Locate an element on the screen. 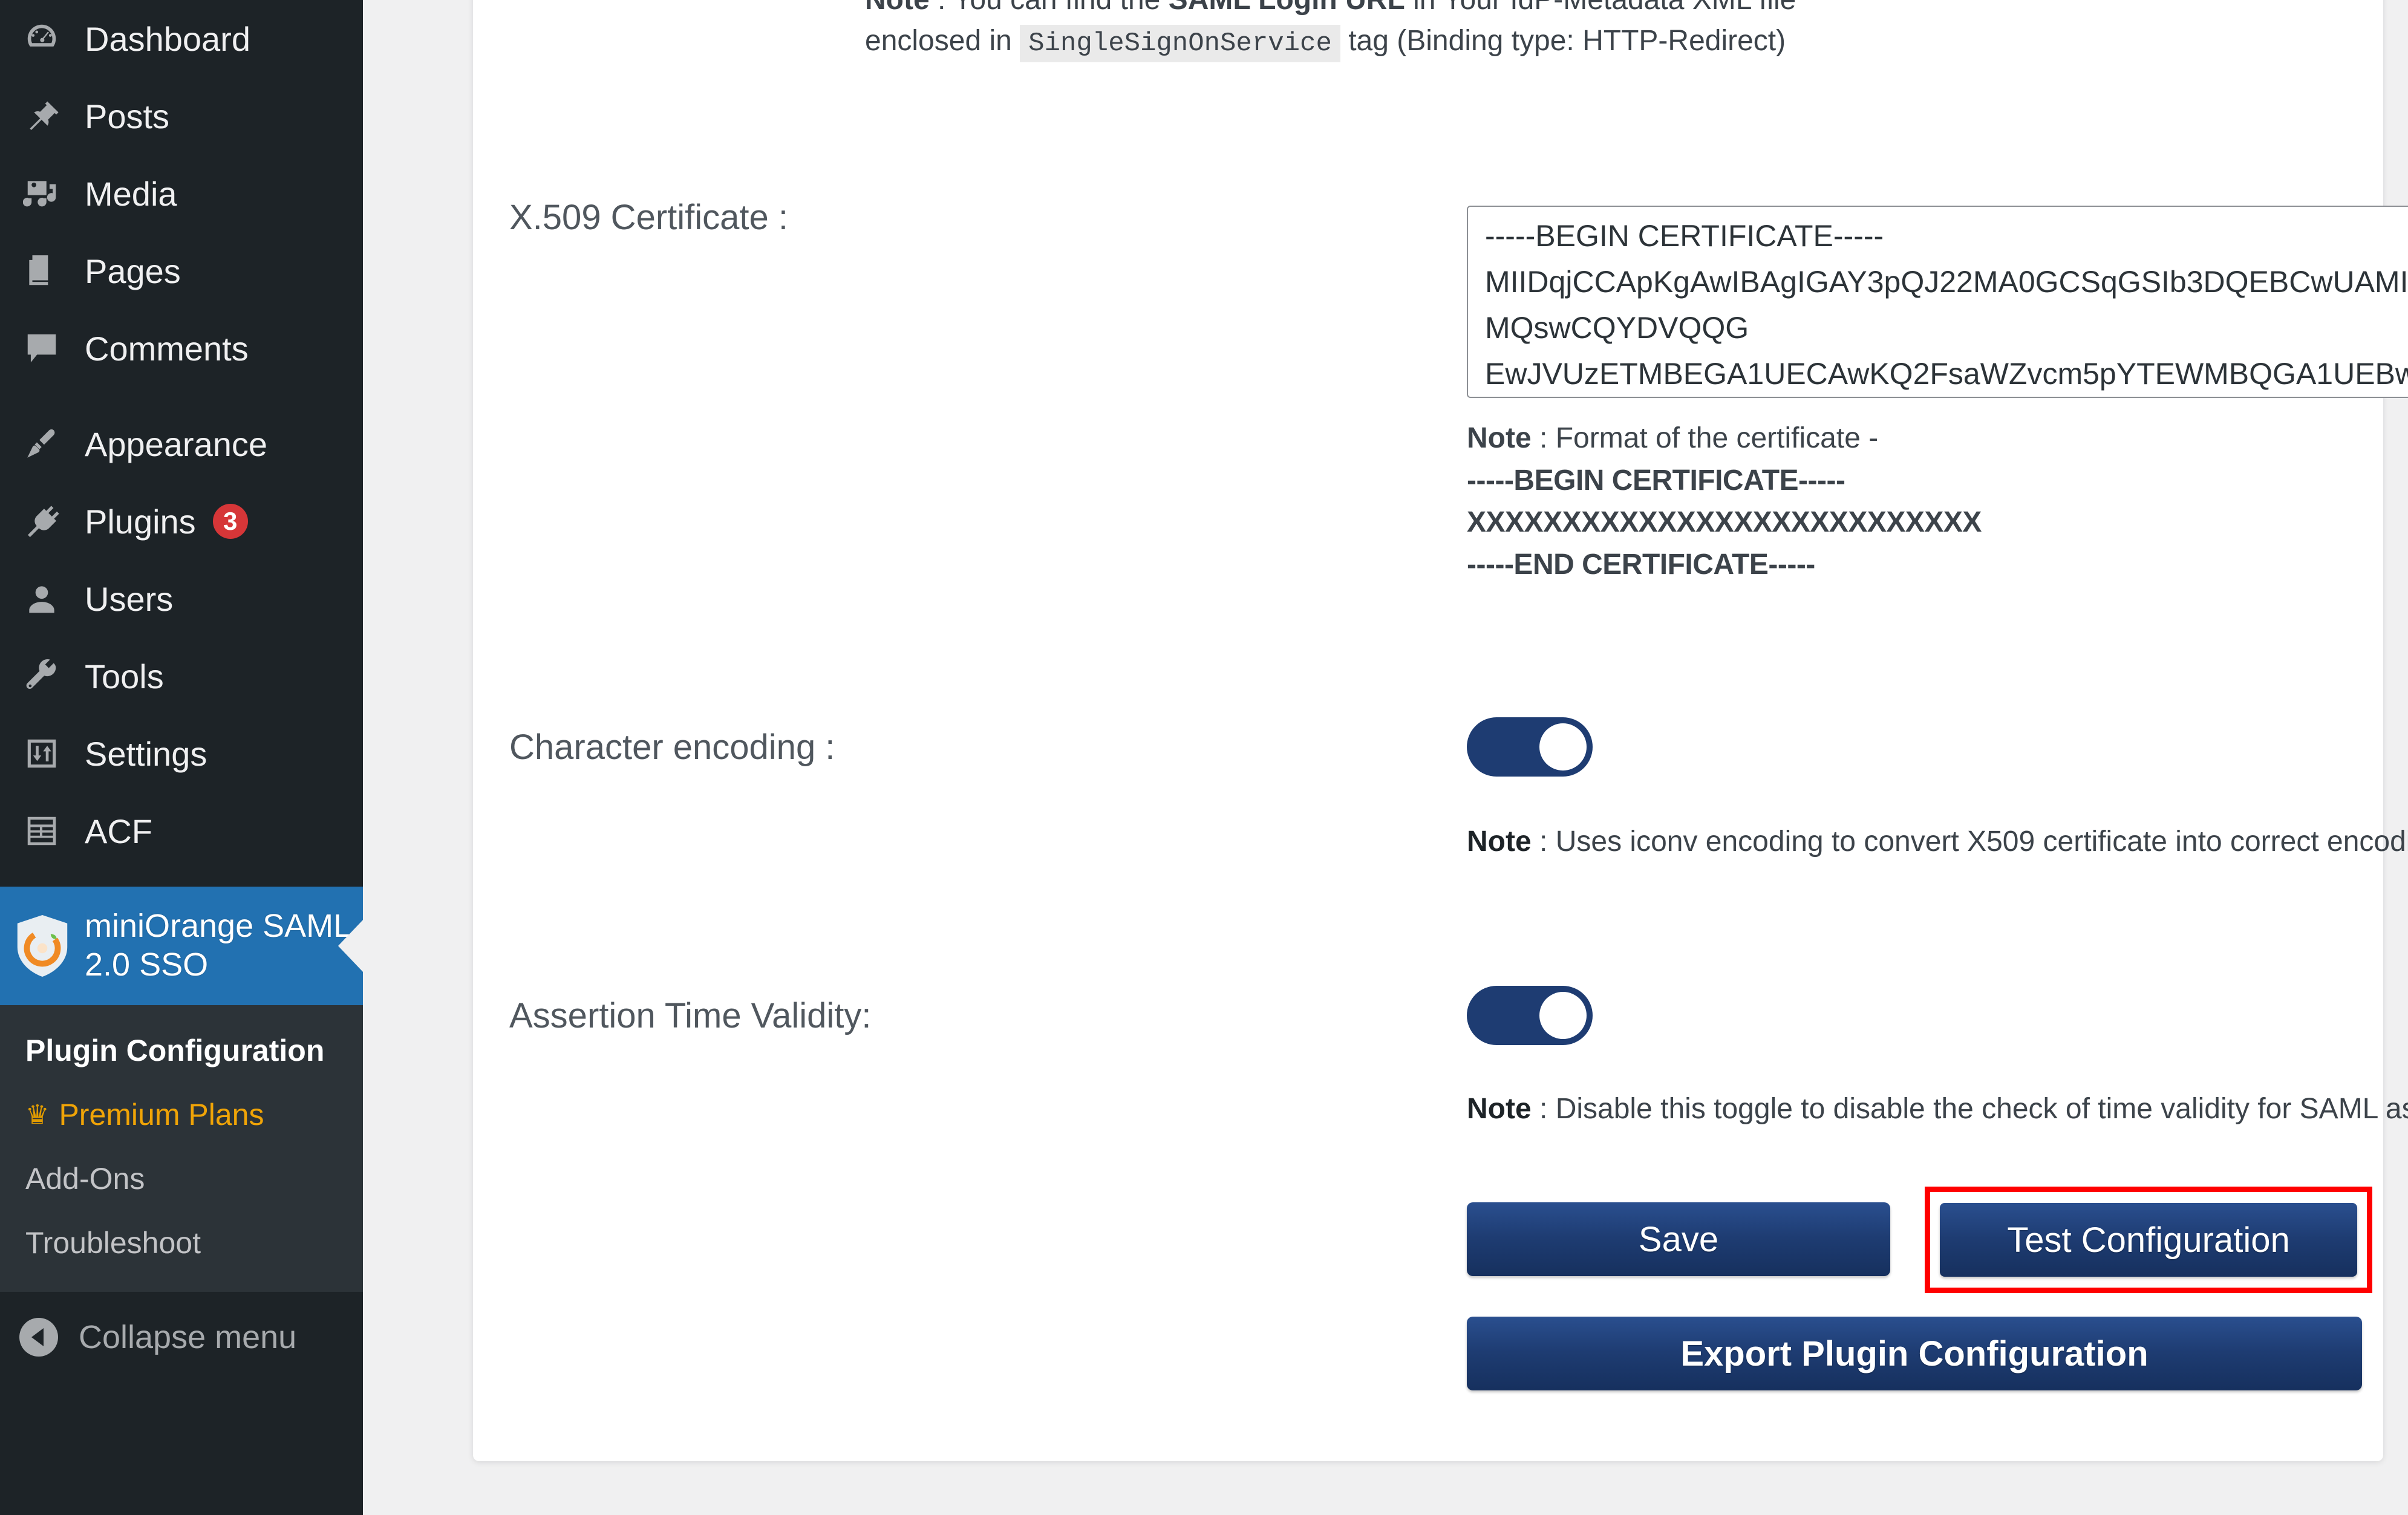  test-configuration-button: Test Configuration is located at coordinates (2148, 1240).